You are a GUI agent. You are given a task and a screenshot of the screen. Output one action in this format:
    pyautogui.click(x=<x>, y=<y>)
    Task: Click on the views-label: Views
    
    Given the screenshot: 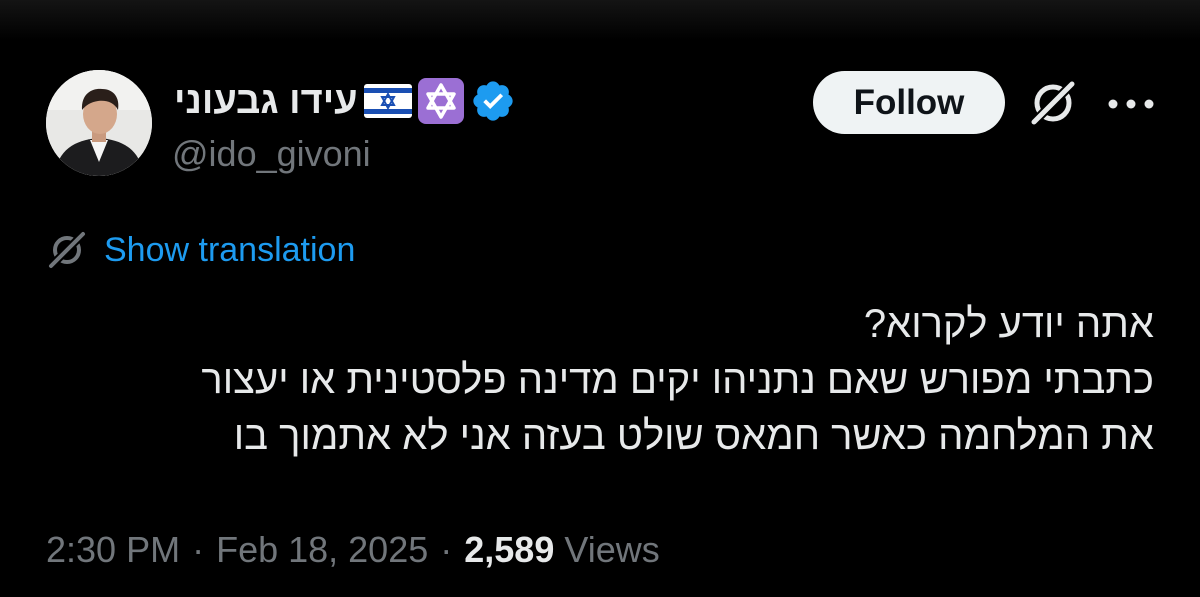 What is the action you would take?
    pyautogui.click(x=612, y=549)
    